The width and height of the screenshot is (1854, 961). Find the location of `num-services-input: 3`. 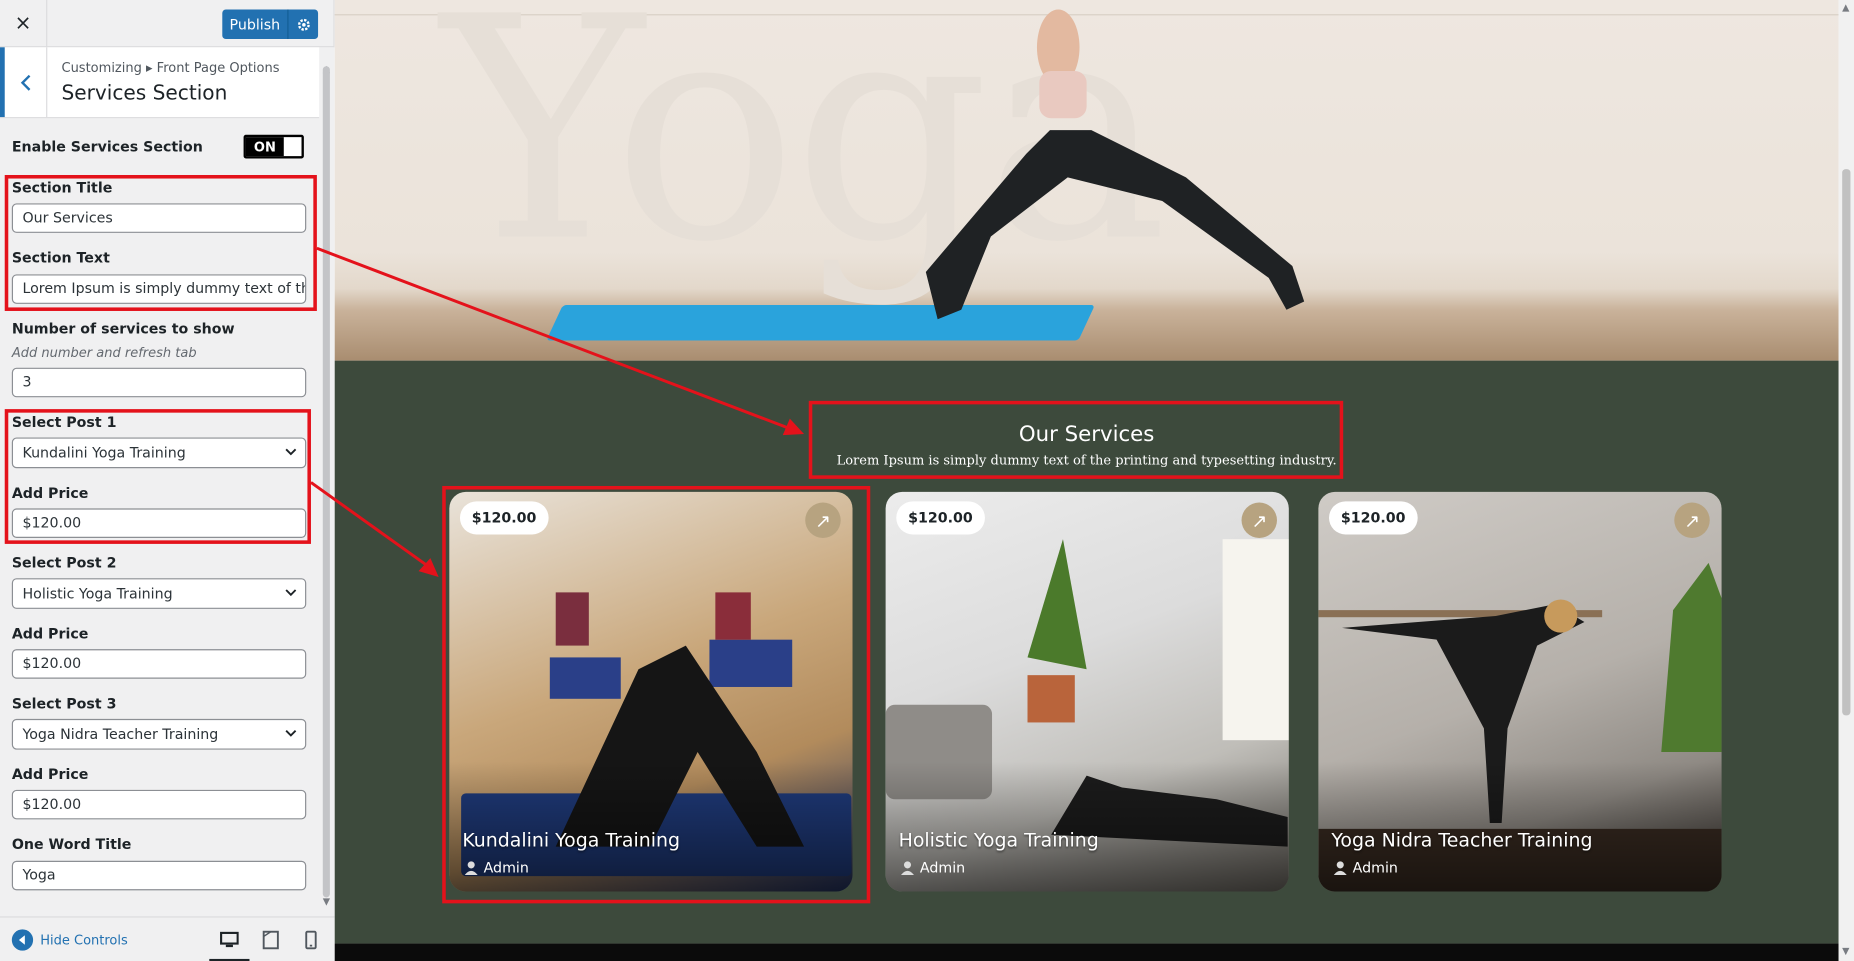

num-services-input: 3 is located at coordinates (159, 382).